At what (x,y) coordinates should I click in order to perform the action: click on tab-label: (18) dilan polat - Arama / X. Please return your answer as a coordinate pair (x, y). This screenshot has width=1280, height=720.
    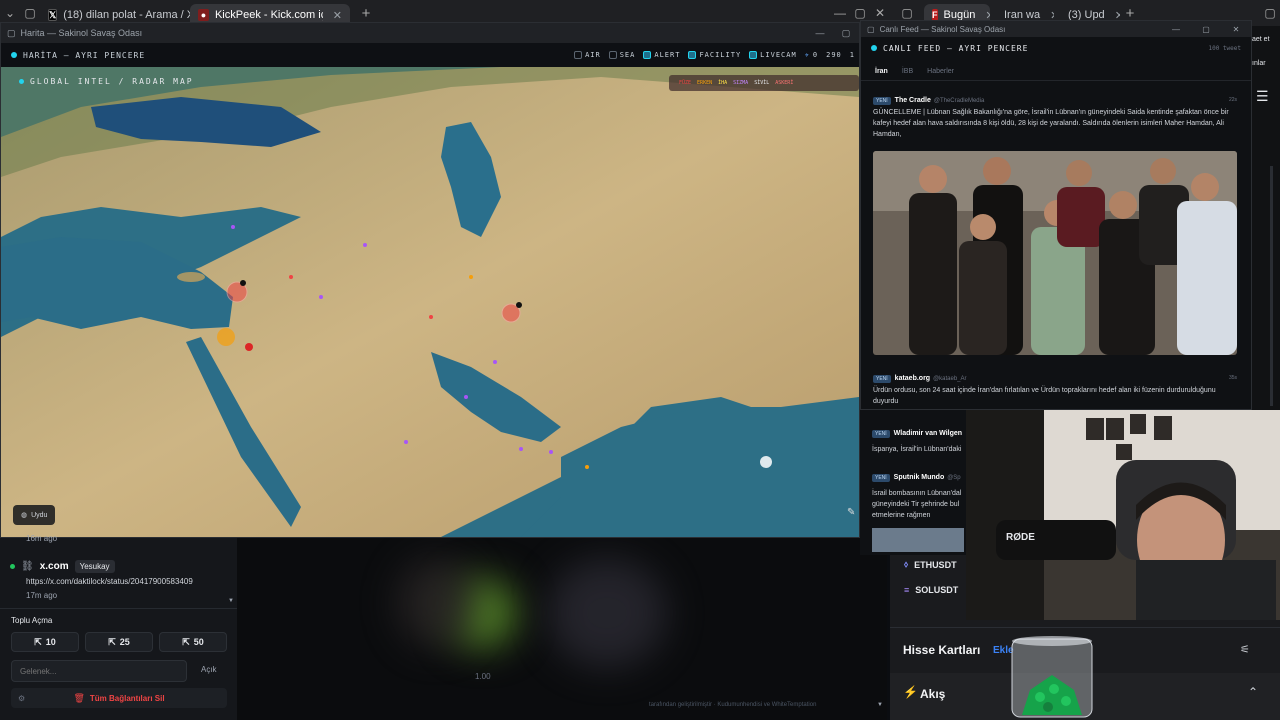
    Looking at the image, I should click on (126, 15).